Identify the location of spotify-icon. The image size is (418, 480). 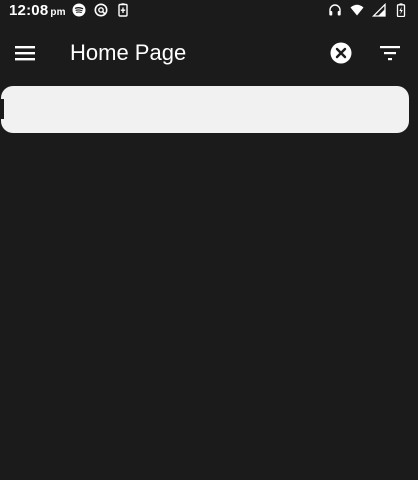
(79, 10).